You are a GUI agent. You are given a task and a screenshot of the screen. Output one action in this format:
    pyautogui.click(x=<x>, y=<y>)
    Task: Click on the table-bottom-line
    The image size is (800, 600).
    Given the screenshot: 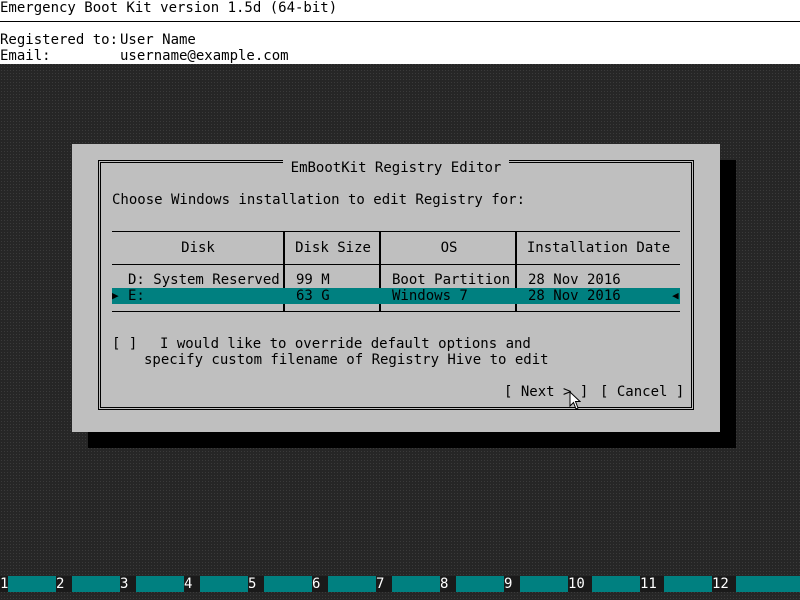 What is the action you would take?
    pyautogui.click(x=396, y=311)
    